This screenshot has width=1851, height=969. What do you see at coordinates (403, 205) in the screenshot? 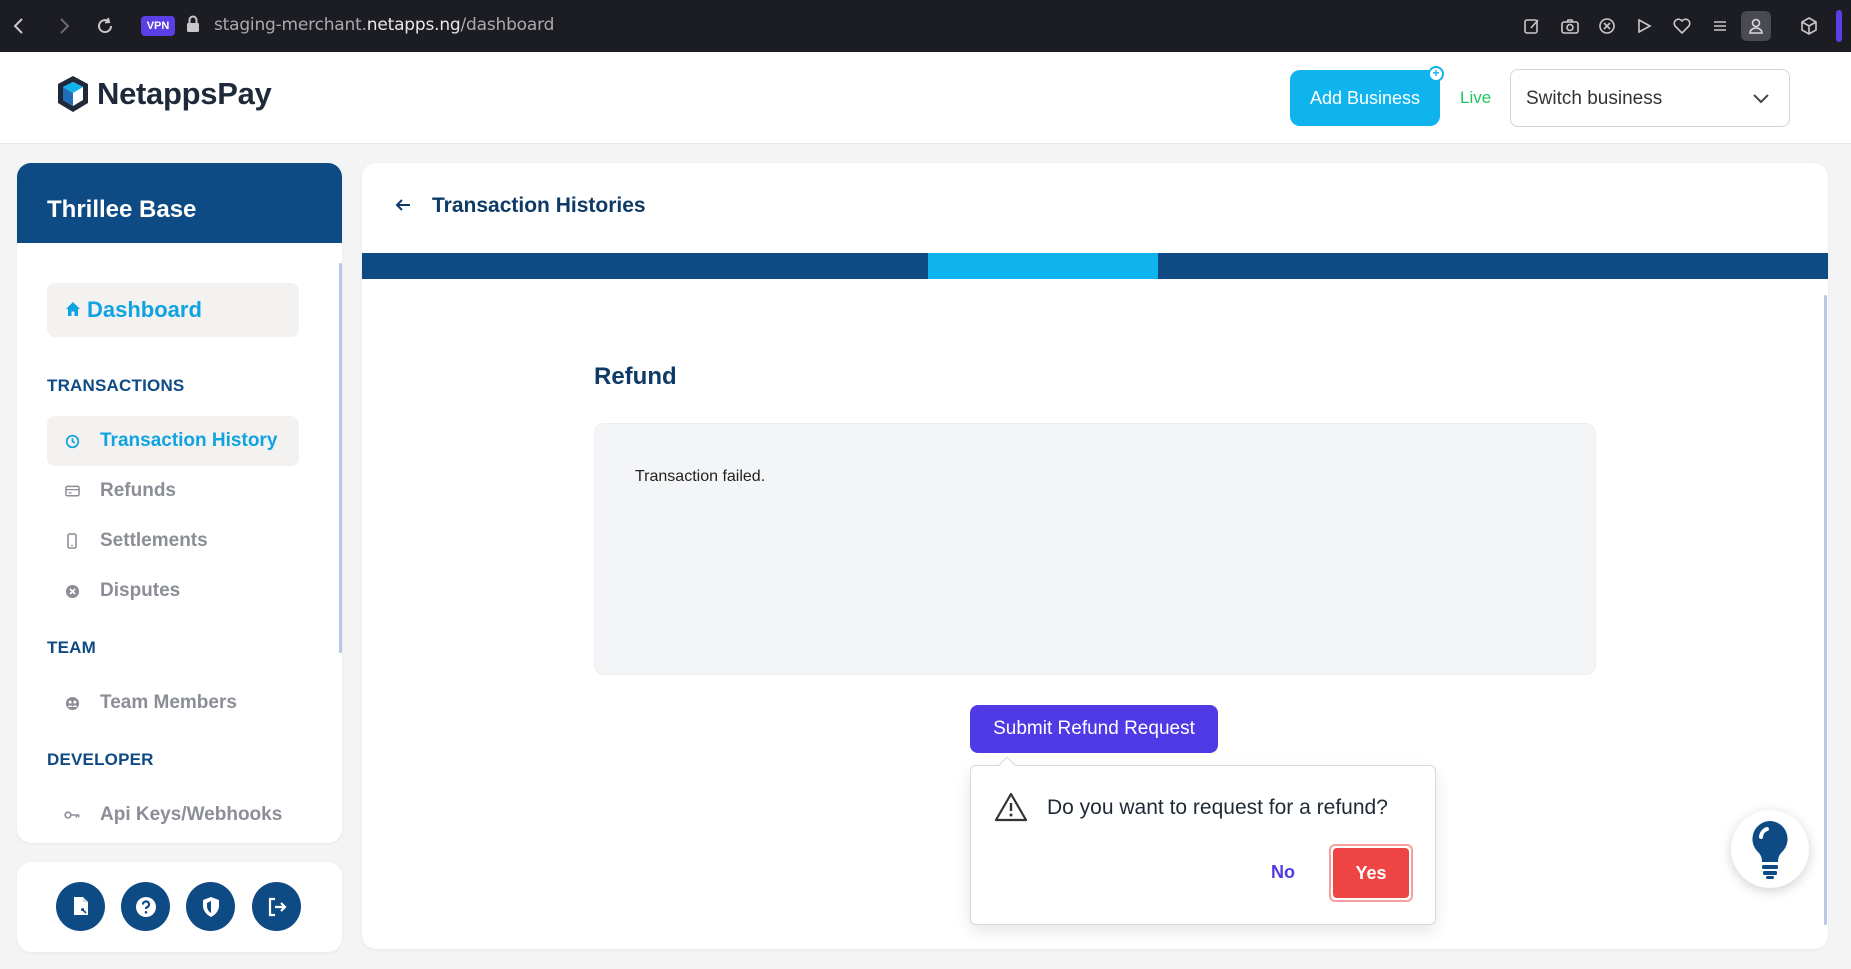
I see `back-arrow-icon` at bounding box center [403, 205].